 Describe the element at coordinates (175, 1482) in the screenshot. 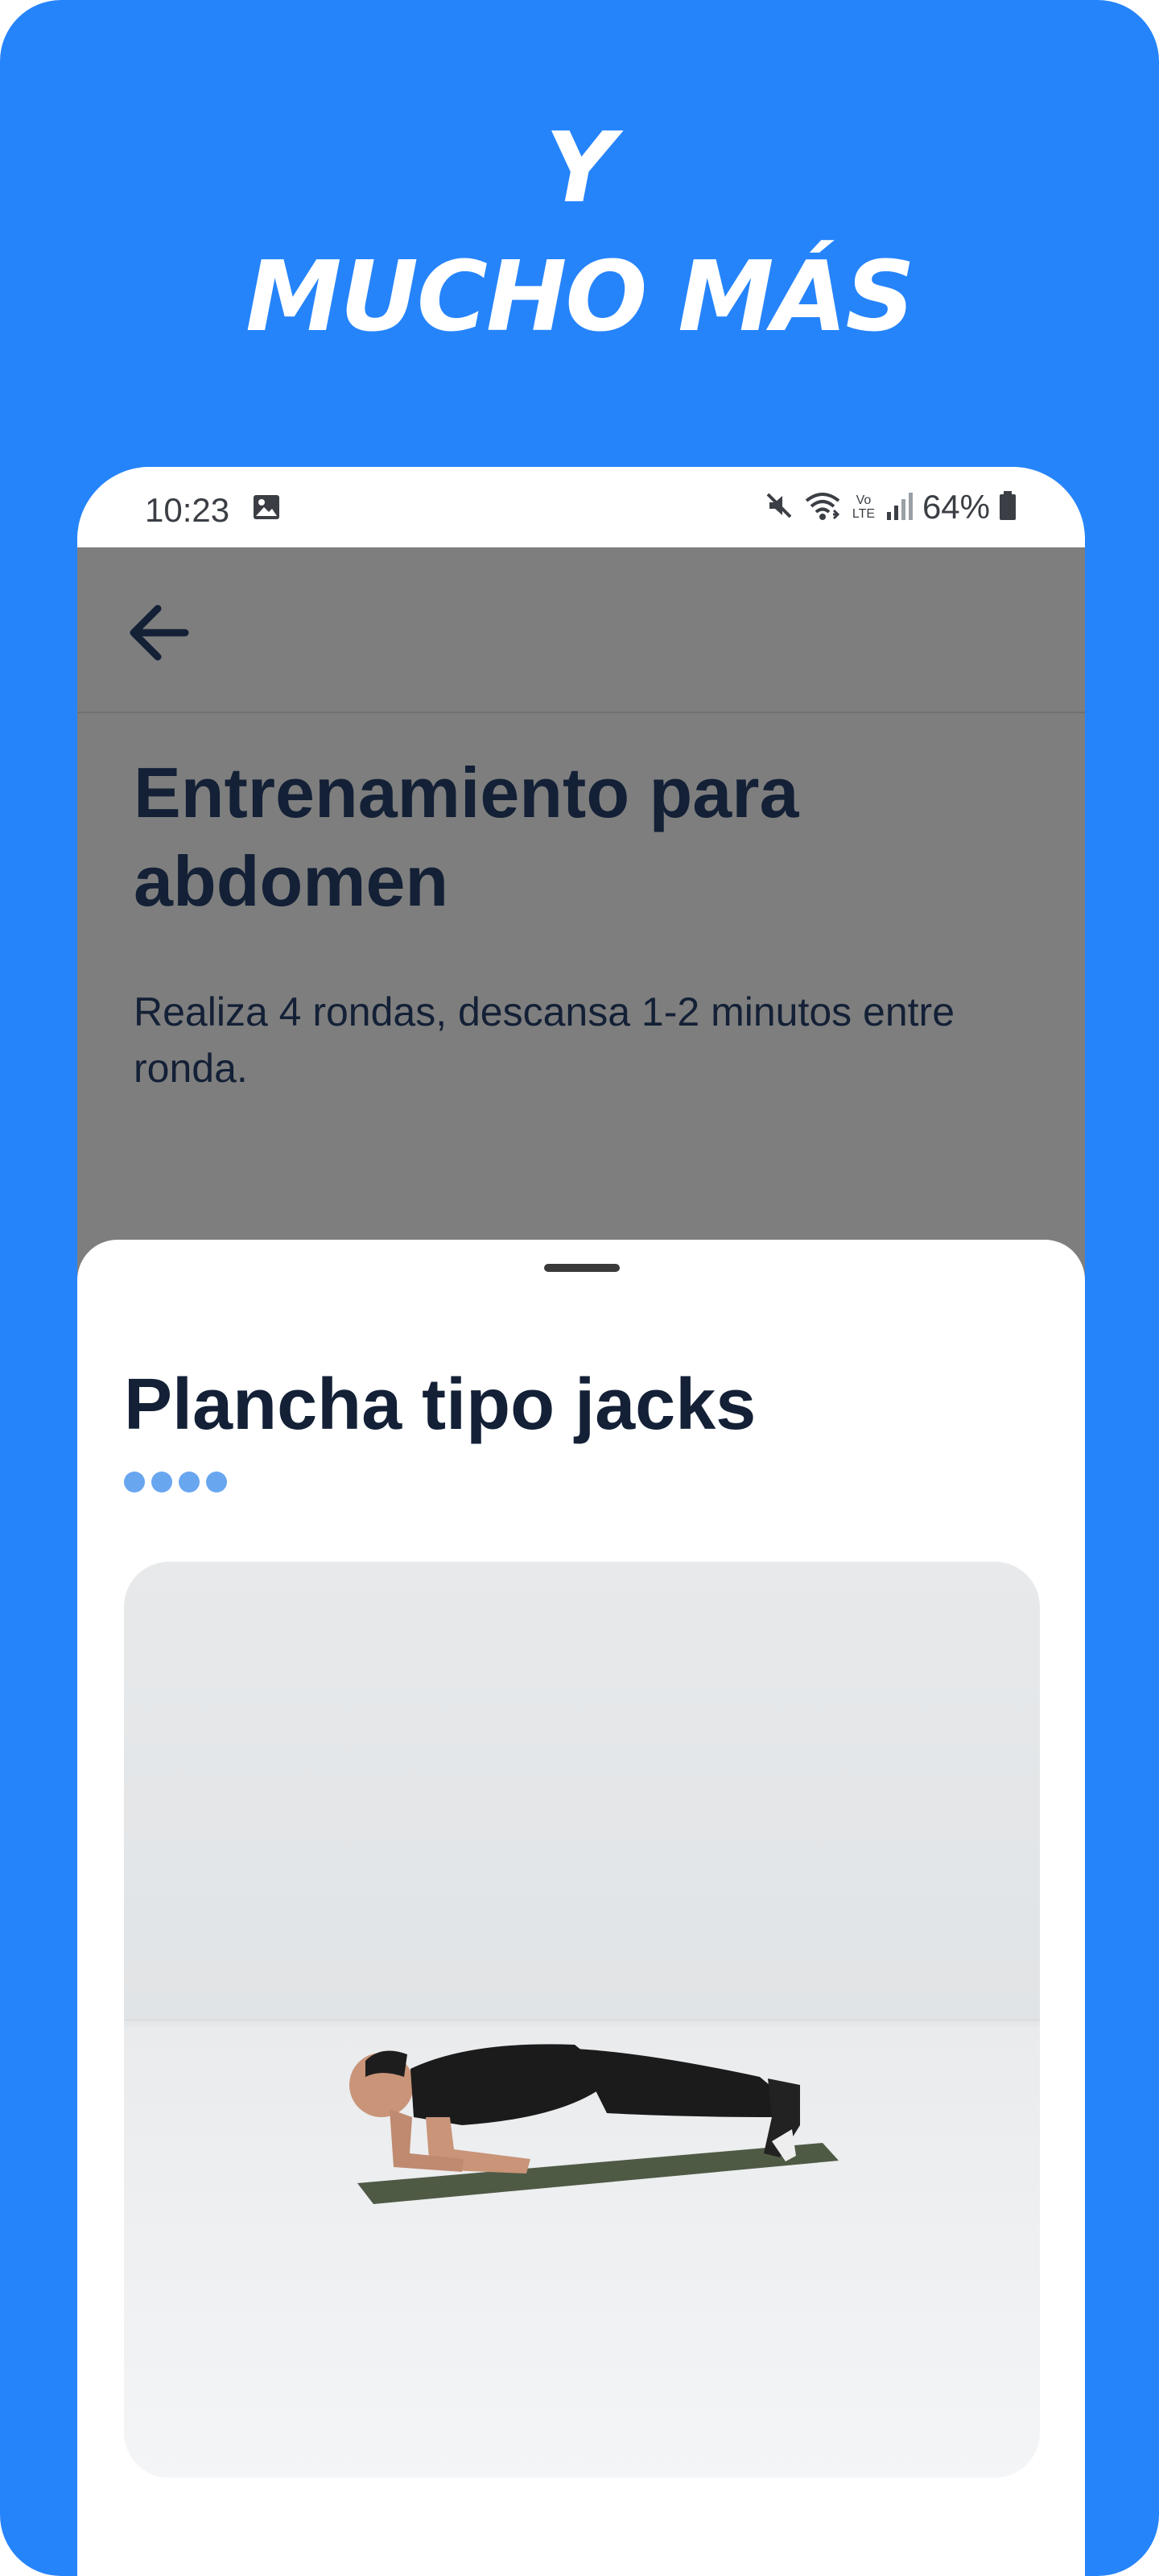

I see `difficulty-dots` at that location.